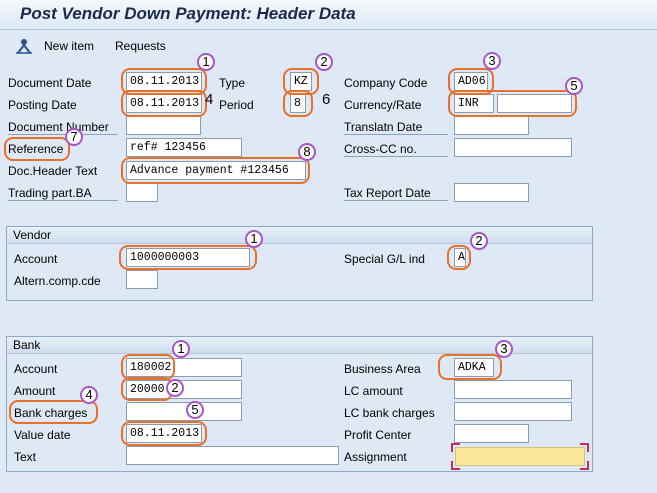 The width and height of the screenshot is (657, 493). Describe the element at coordinates (373, 391) in the screenshot. I see `lc-amount-label: LC amount` at that location.